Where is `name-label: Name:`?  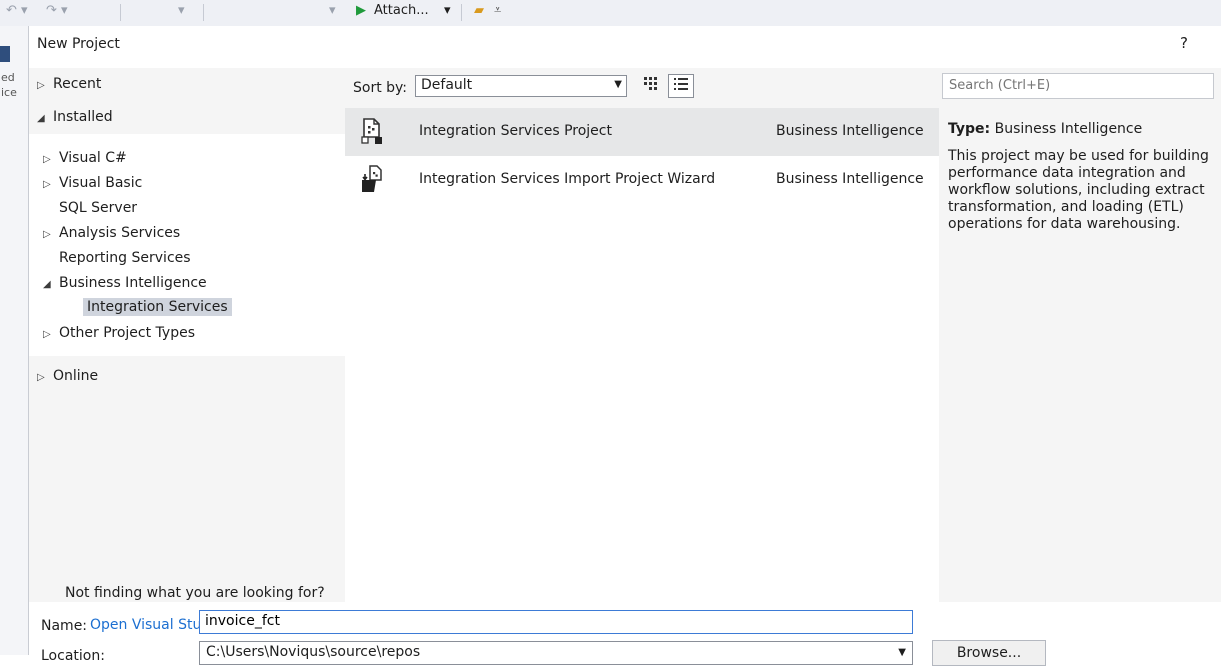
name-label: Name: is located at coordinates (64, 626).